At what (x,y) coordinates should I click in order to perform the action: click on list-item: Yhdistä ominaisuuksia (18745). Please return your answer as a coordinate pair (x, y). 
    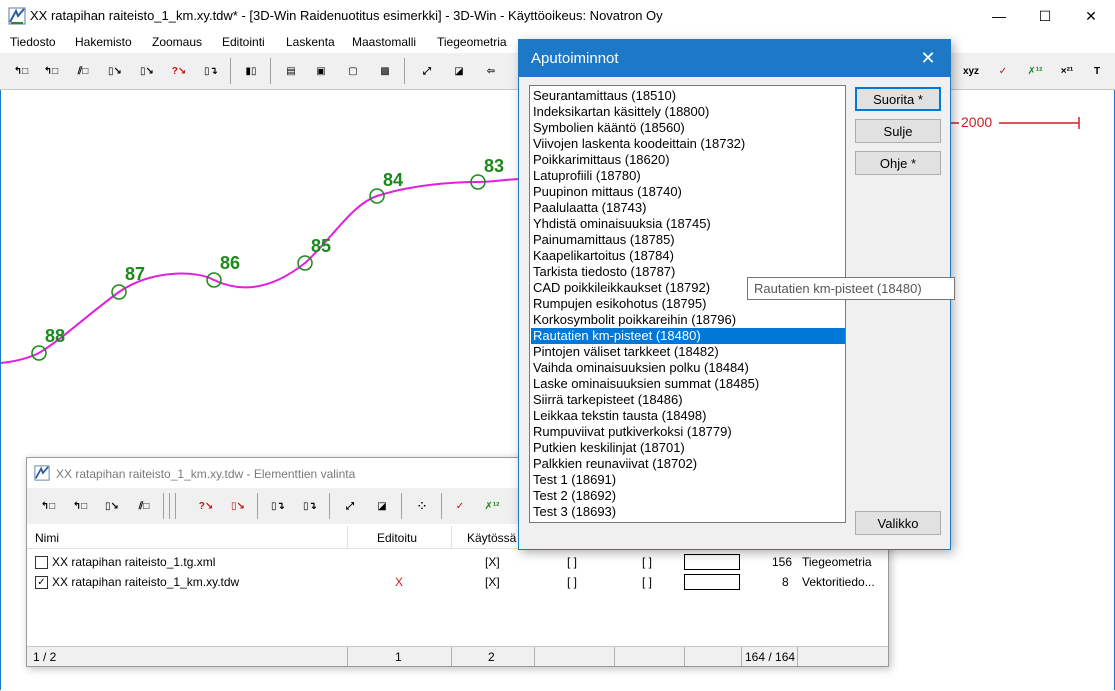
    Looking at the image, I should click on (688, 224).